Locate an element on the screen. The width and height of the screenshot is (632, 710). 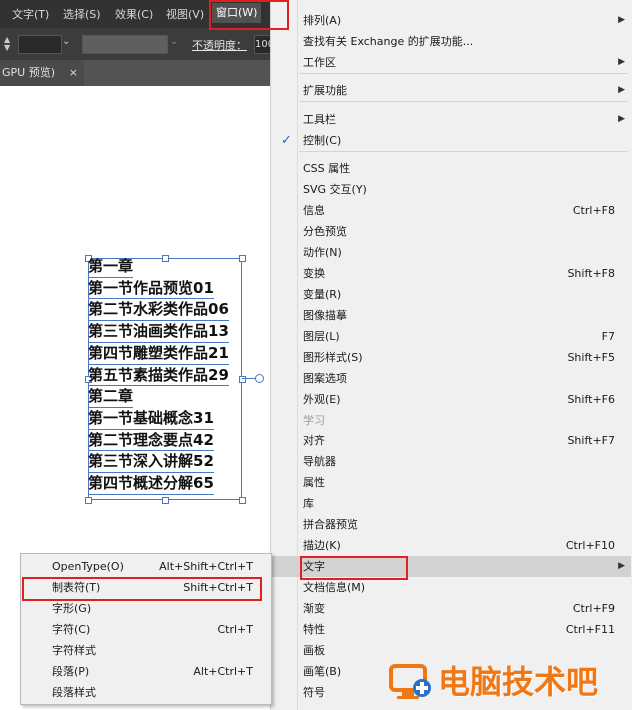
menu-item: 图层(L) F7 is located at coordinates (451, 336).